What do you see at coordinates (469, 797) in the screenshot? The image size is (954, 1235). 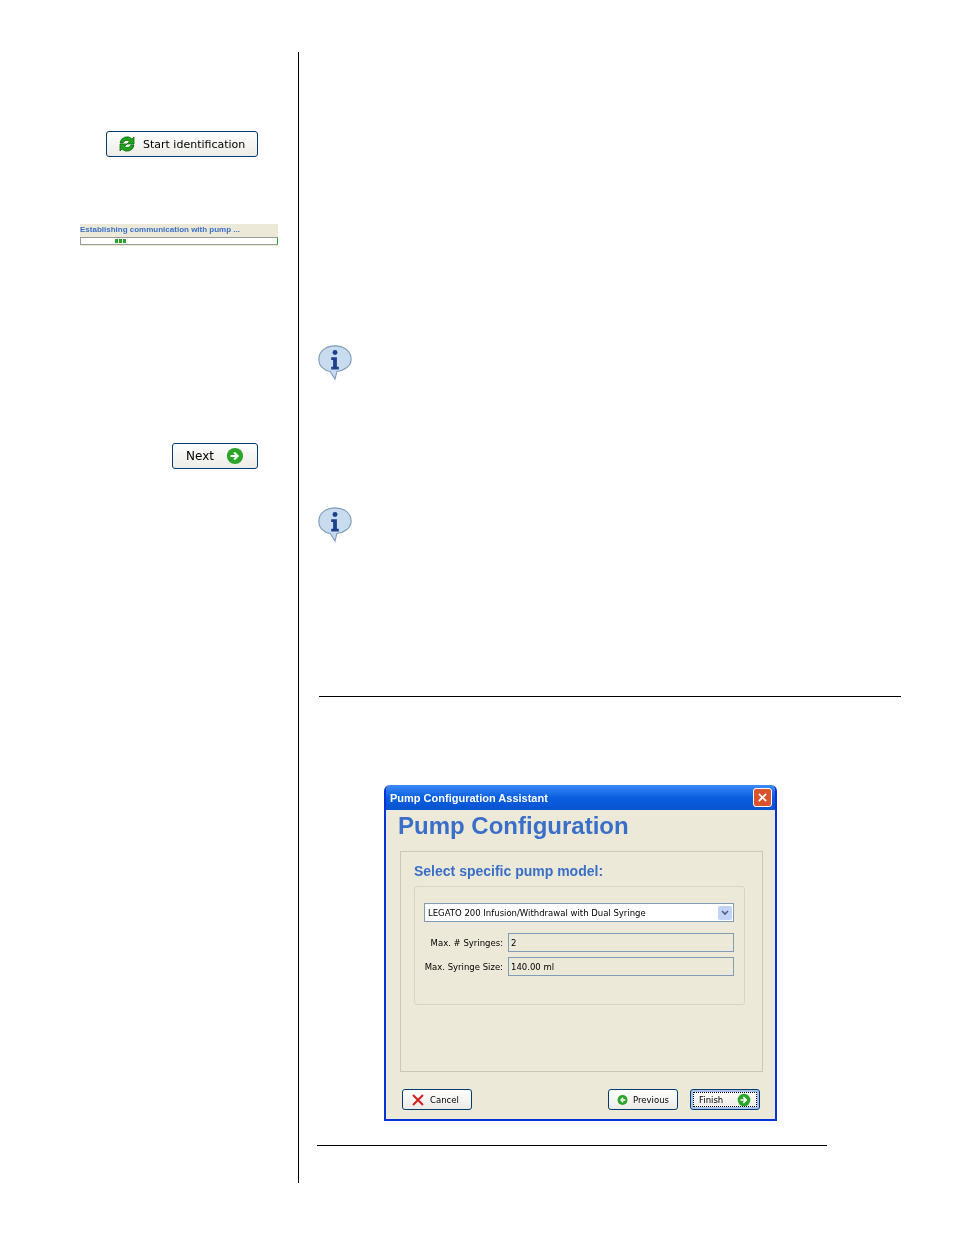 I see `window-title: Pump Configuration Assistant` at bounding box center [469, 797].